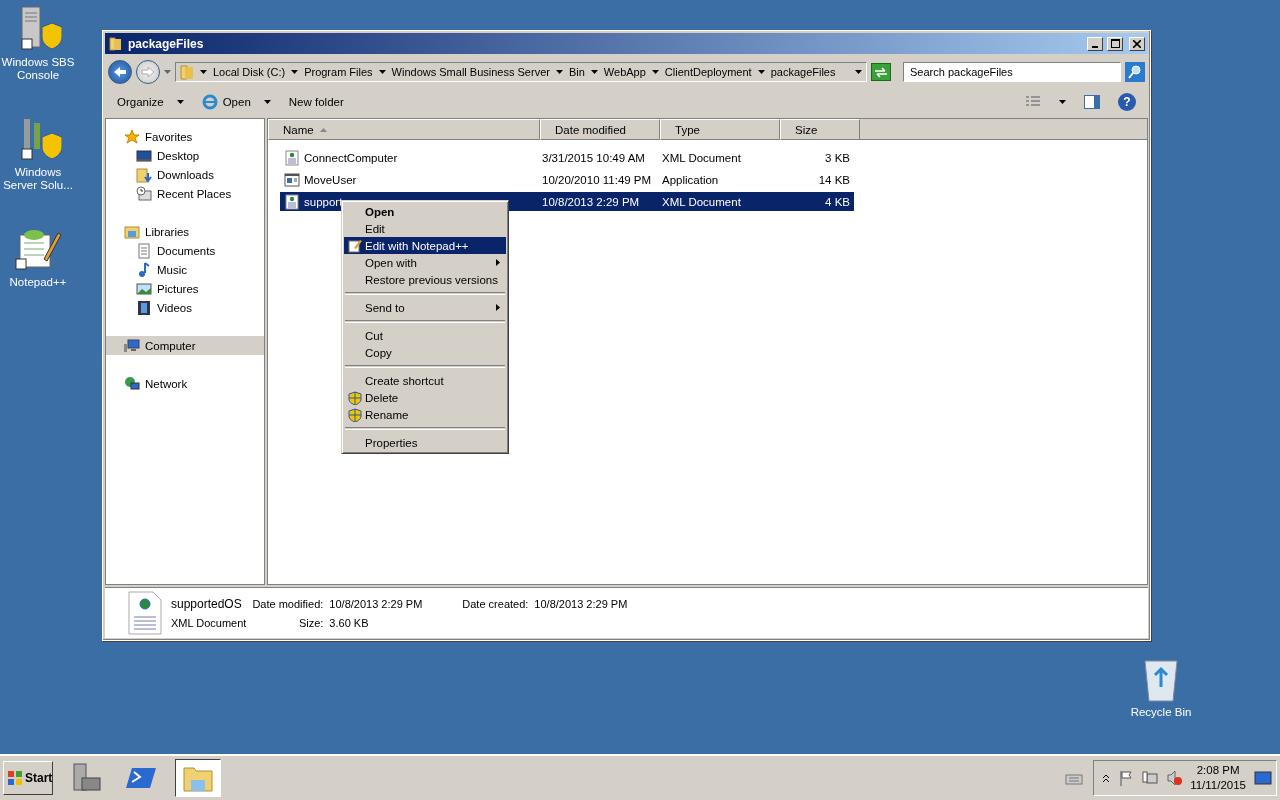 The width and height of the screenshot is (1280, 800). Describe the element at coordinates (425, 414) in the screenshot. I see `menu-item: Rename` at that location.